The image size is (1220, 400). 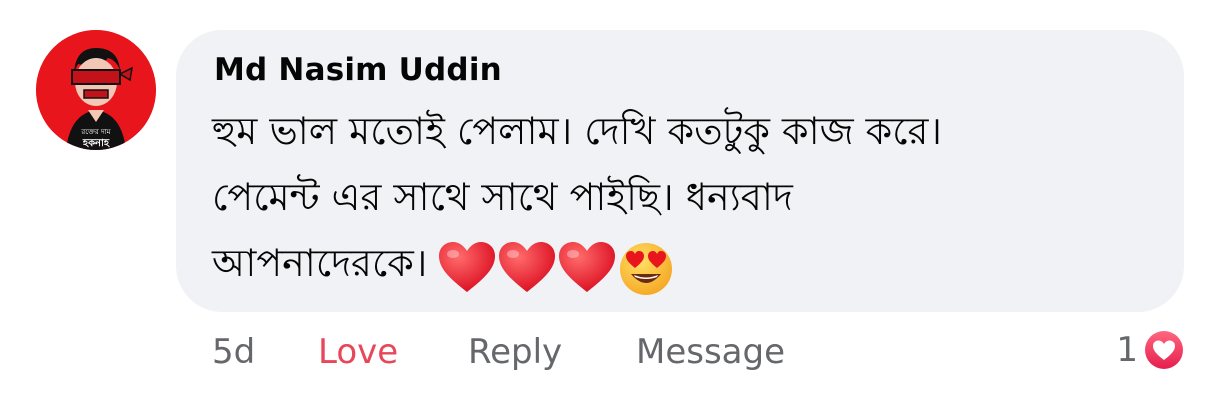 I want to click on comment-line-1: হুম ভাল মতোই পেলাম। দেখি কতটুকু কাজ করে।, so click(x=577, y=131).